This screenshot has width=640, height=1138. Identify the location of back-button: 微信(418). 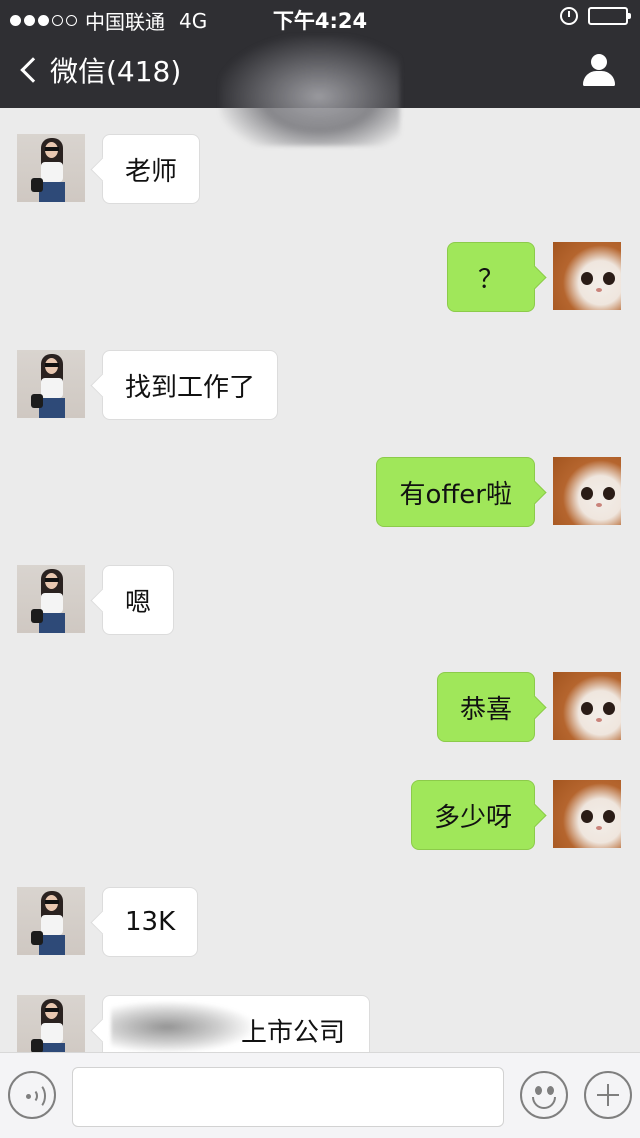
(98, 70).